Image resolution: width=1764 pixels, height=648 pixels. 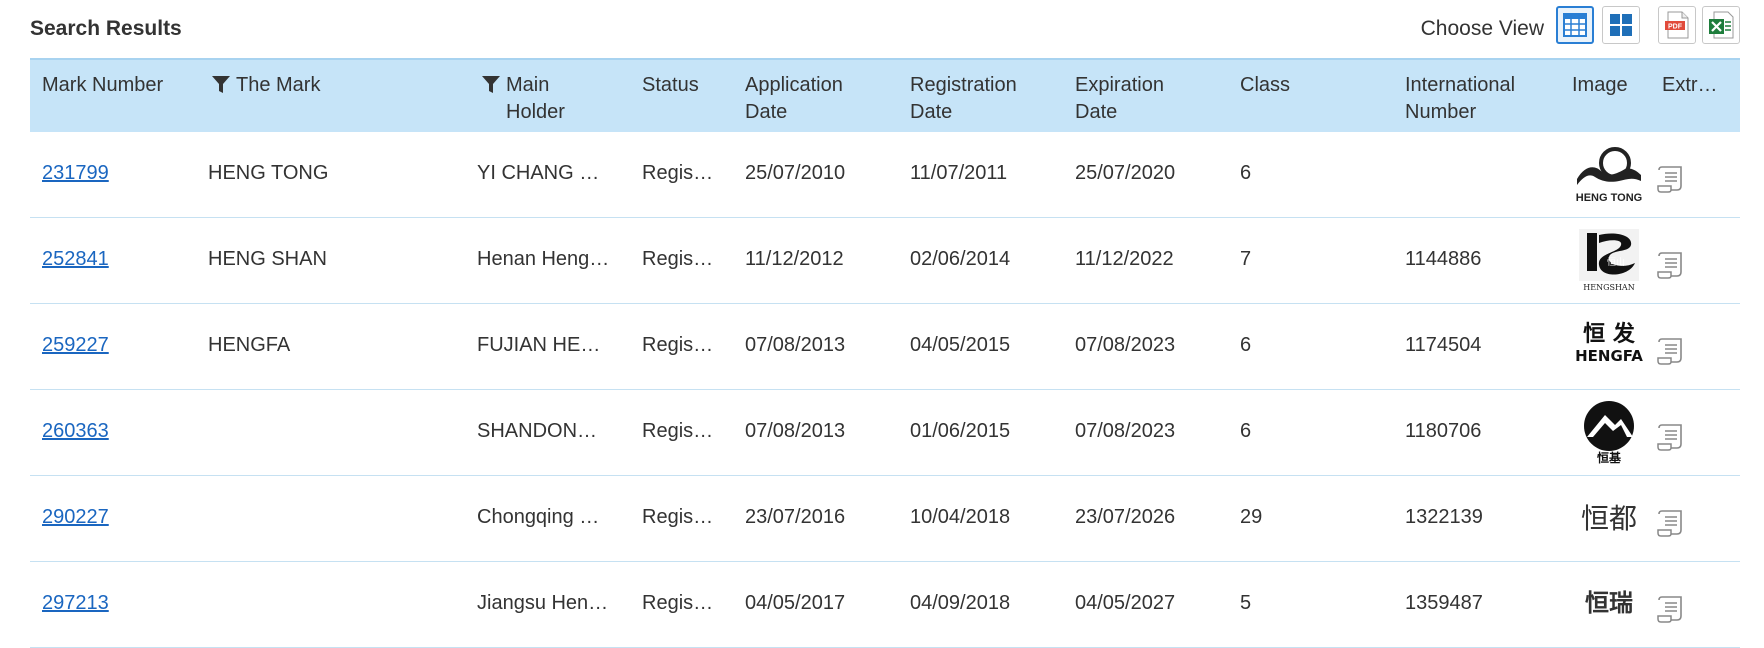 I want to click on international-number-cell: 1180706, so click(x=1443, y=431).